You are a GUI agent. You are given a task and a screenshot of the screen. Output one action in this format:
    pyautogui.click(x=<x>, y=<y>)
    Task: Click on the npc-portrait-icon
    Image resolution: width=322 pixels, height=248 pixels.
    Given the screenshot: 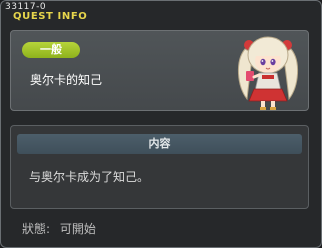 What is the action you would take?
    pyautogui.click(x=268, y=73)
    